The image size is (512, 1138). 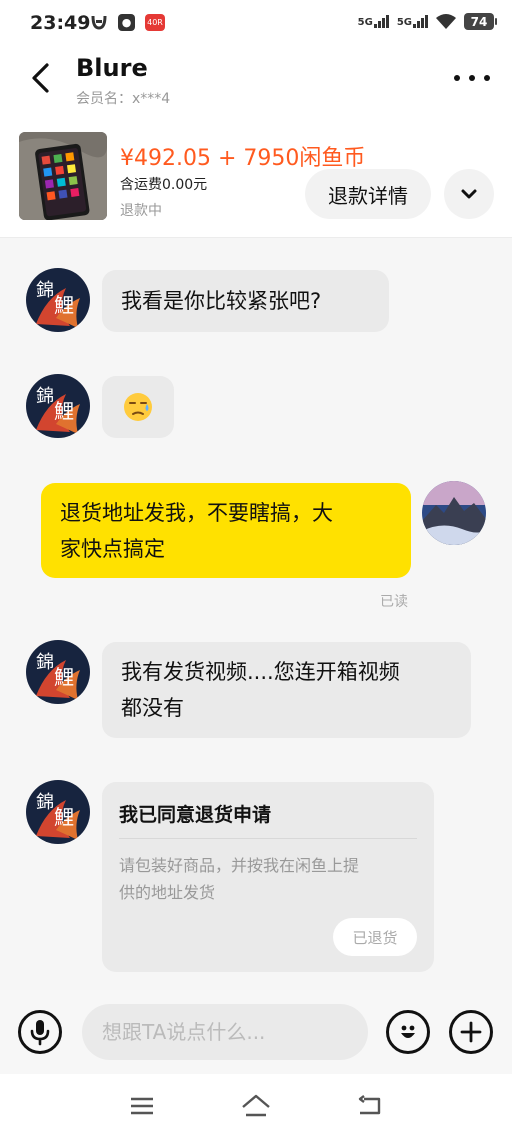 What do you see at coordinates (268, 838) in the screenshot?
I see `card-divider` at bounding box center [268, 838].